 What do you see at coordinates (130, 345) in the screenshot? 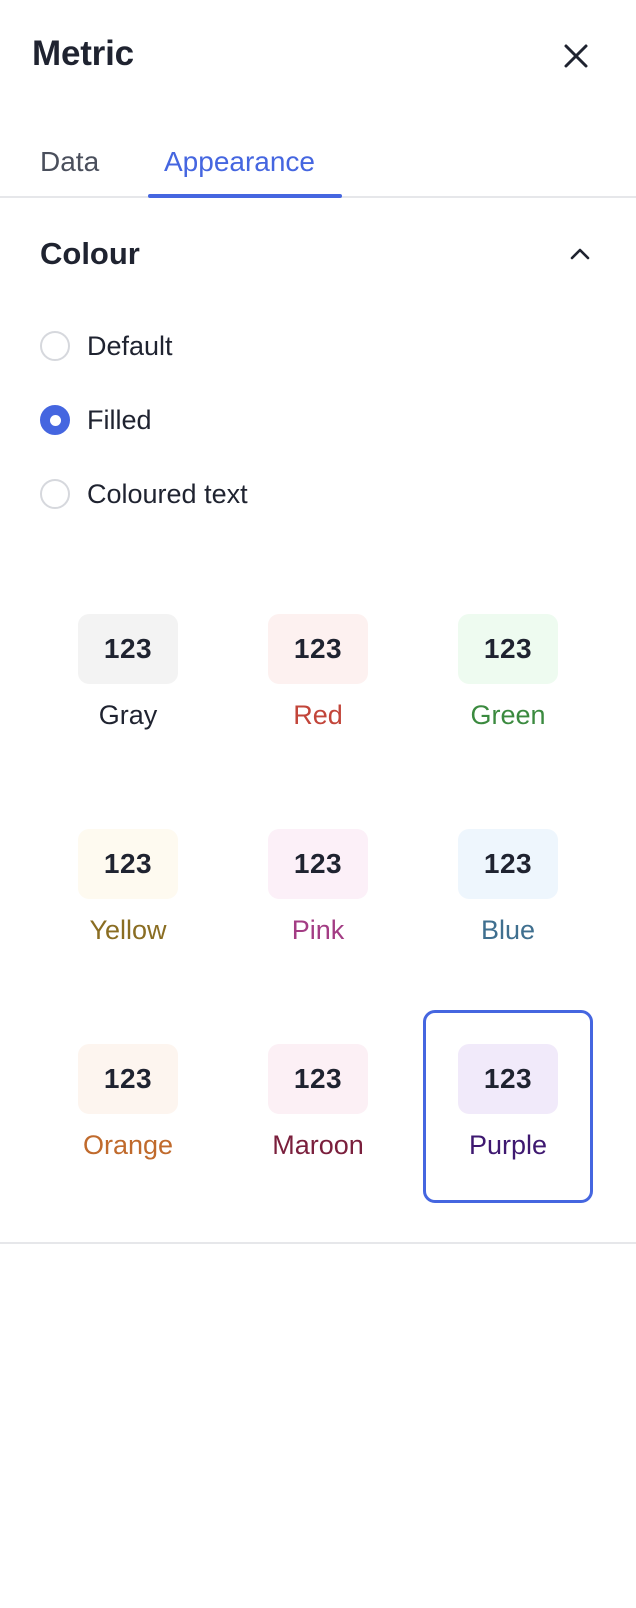
I see `radio-label-default: Default` at bounding box center [130, 345].